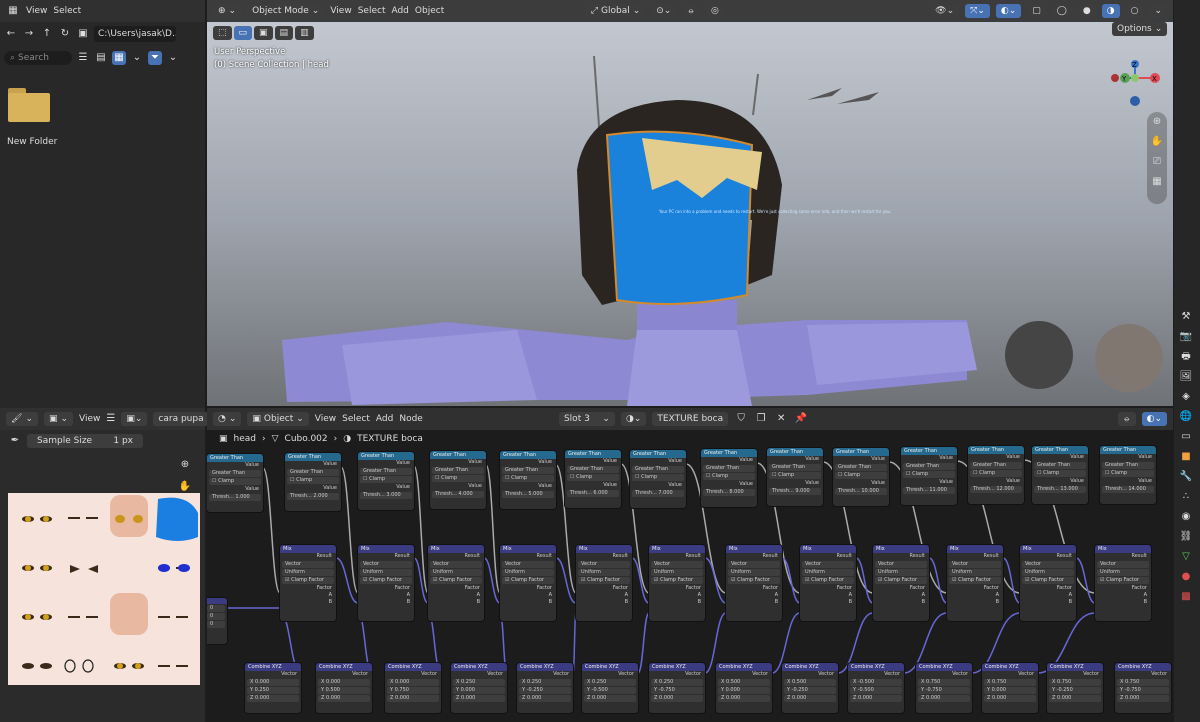 The image size is (1200, 722). Describe the element at coordinates (479, 688) in the screenshot. I see `combine-xyz-node: Combine XYZ Vector X 0.250 Y 0.000 Z 0.000` at that location.